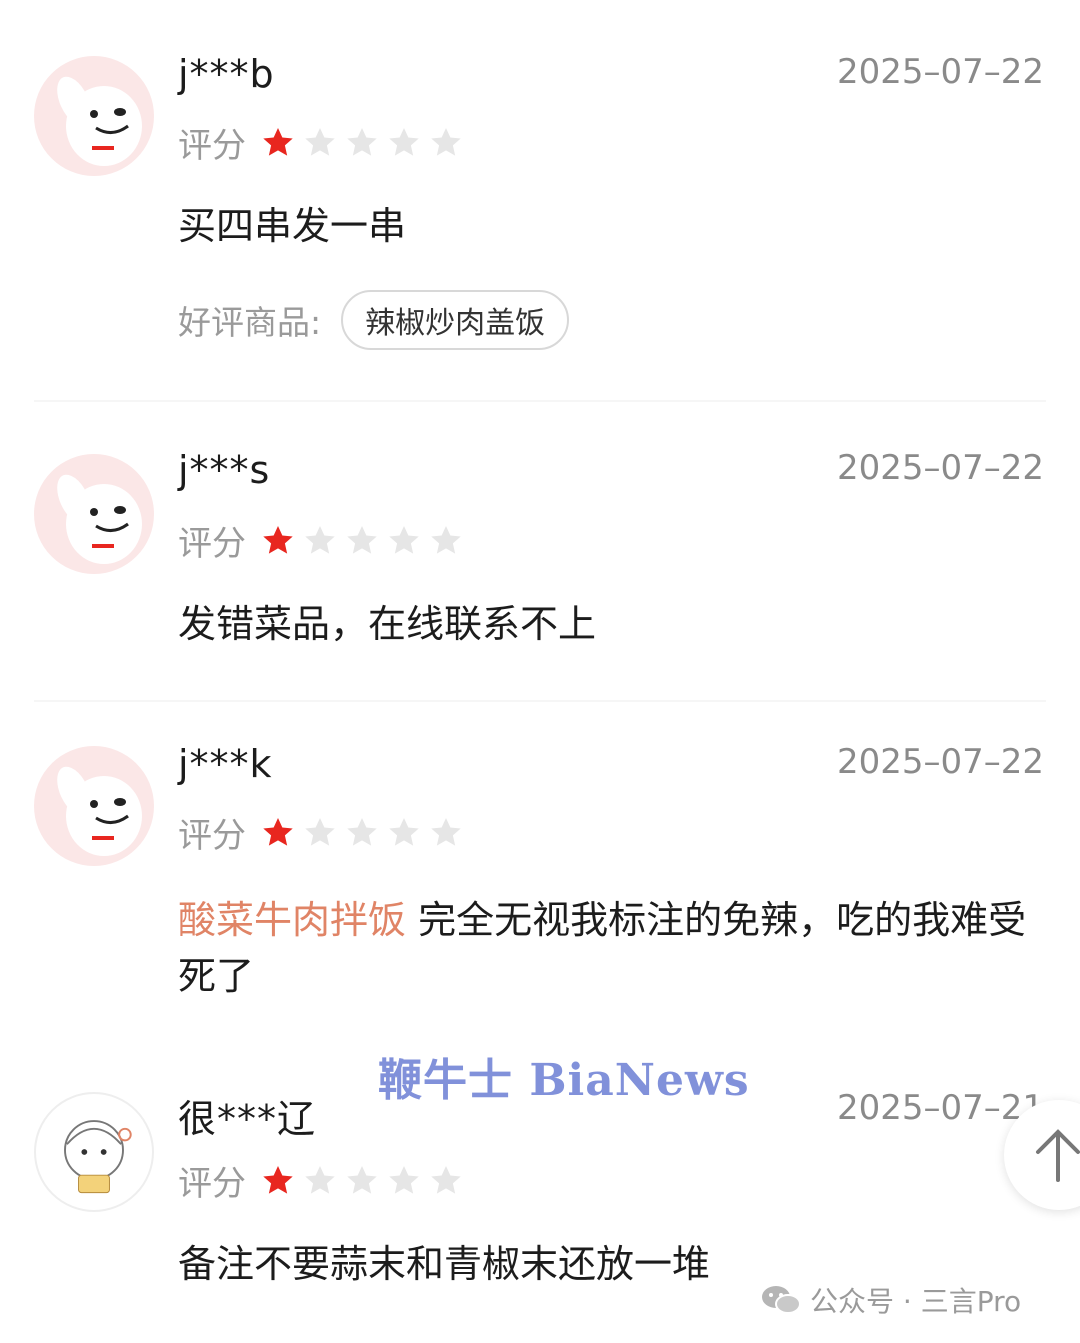 This screenshot has width=1080, height=1343. I want to click on footer-watermark: 公众号 · 三言Pro, so click(890, 1300).